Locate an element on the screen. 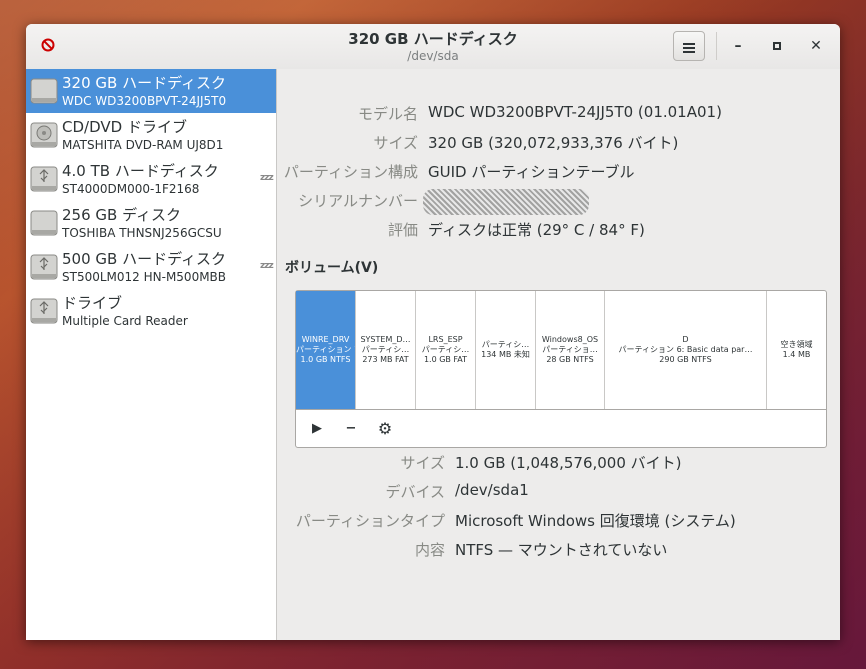  drive-name: 500 GB ハードディスク is located at coordinates (144, 259).